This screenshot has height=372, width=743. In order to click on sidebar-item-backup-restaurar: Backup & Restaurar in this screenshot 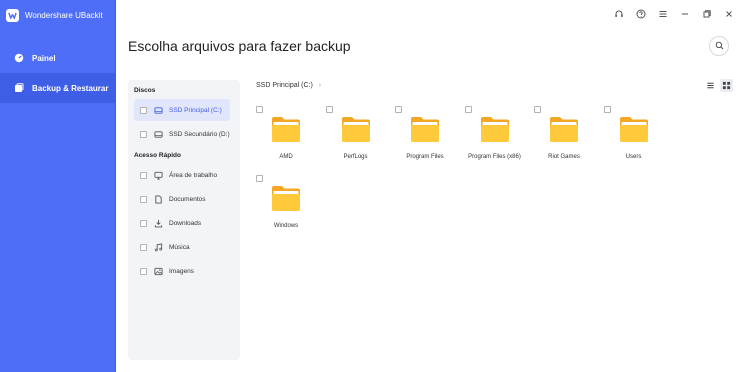, I will do `click(58, 88)`.